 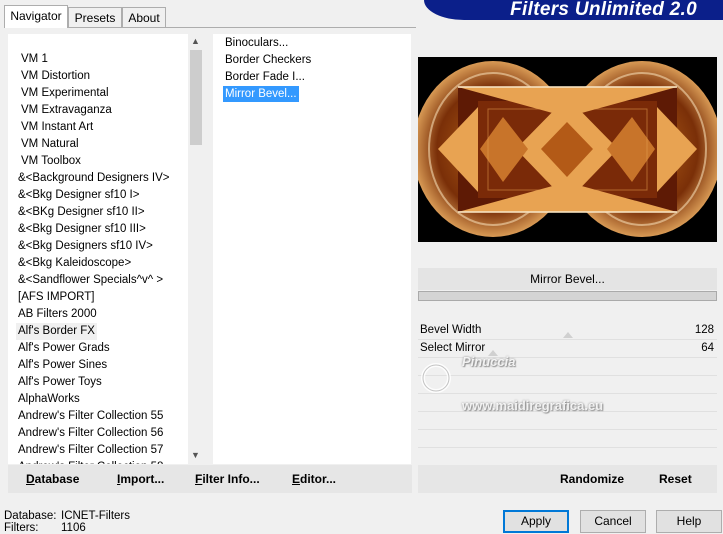 What do you see at coordinates (195, 41) in the screenshot?
I see `scroll-up-icon: ▲` at bounding box center [195, 41].